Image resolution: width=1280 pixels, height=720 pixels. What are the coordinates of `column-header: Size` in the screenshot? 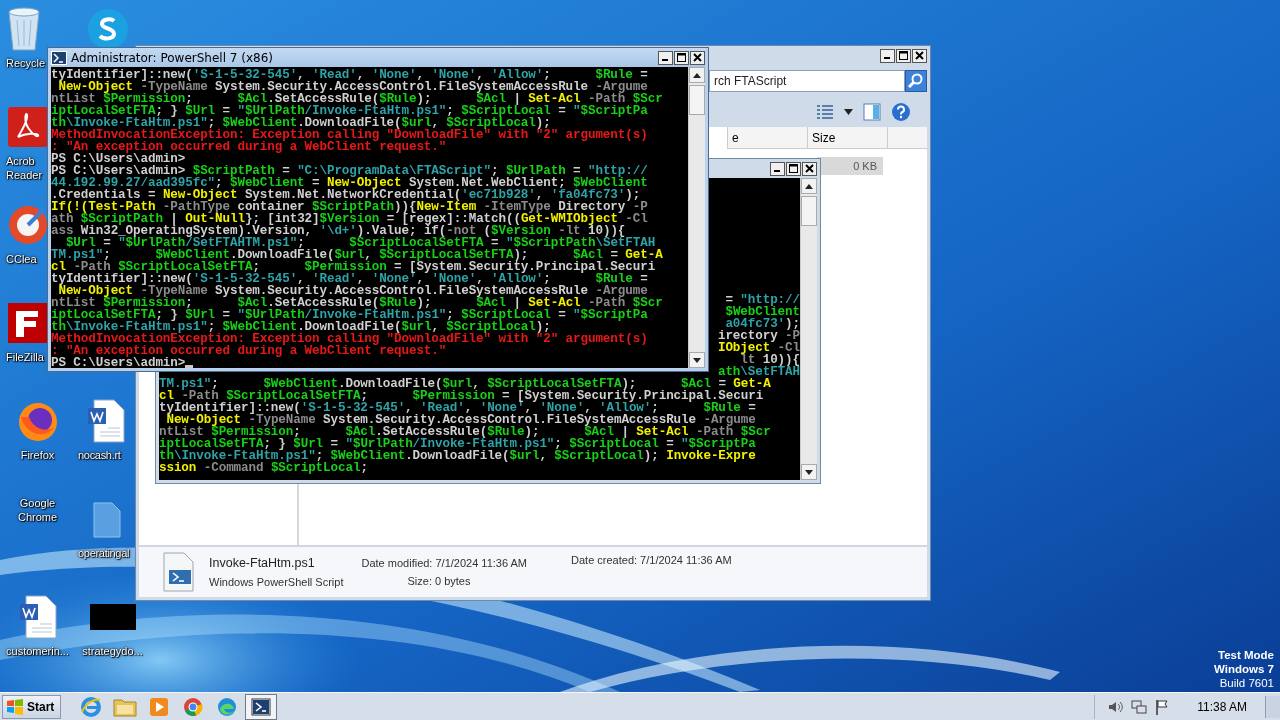 It's located at (847, 138).